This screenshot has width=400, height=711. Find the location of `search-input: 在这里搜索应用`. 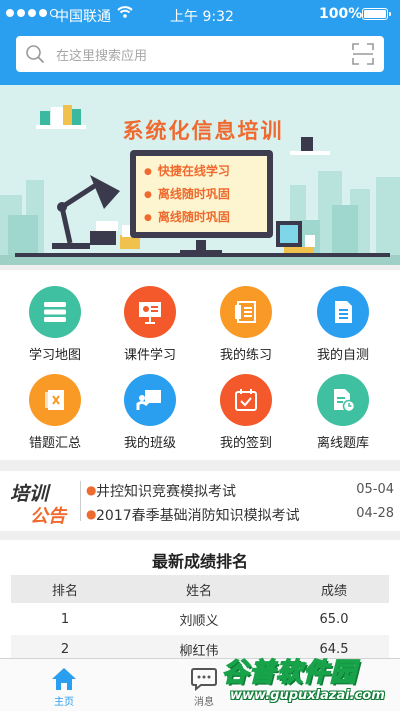

search-input: 在这里搜索应用 is located at coordinates (101, 54).